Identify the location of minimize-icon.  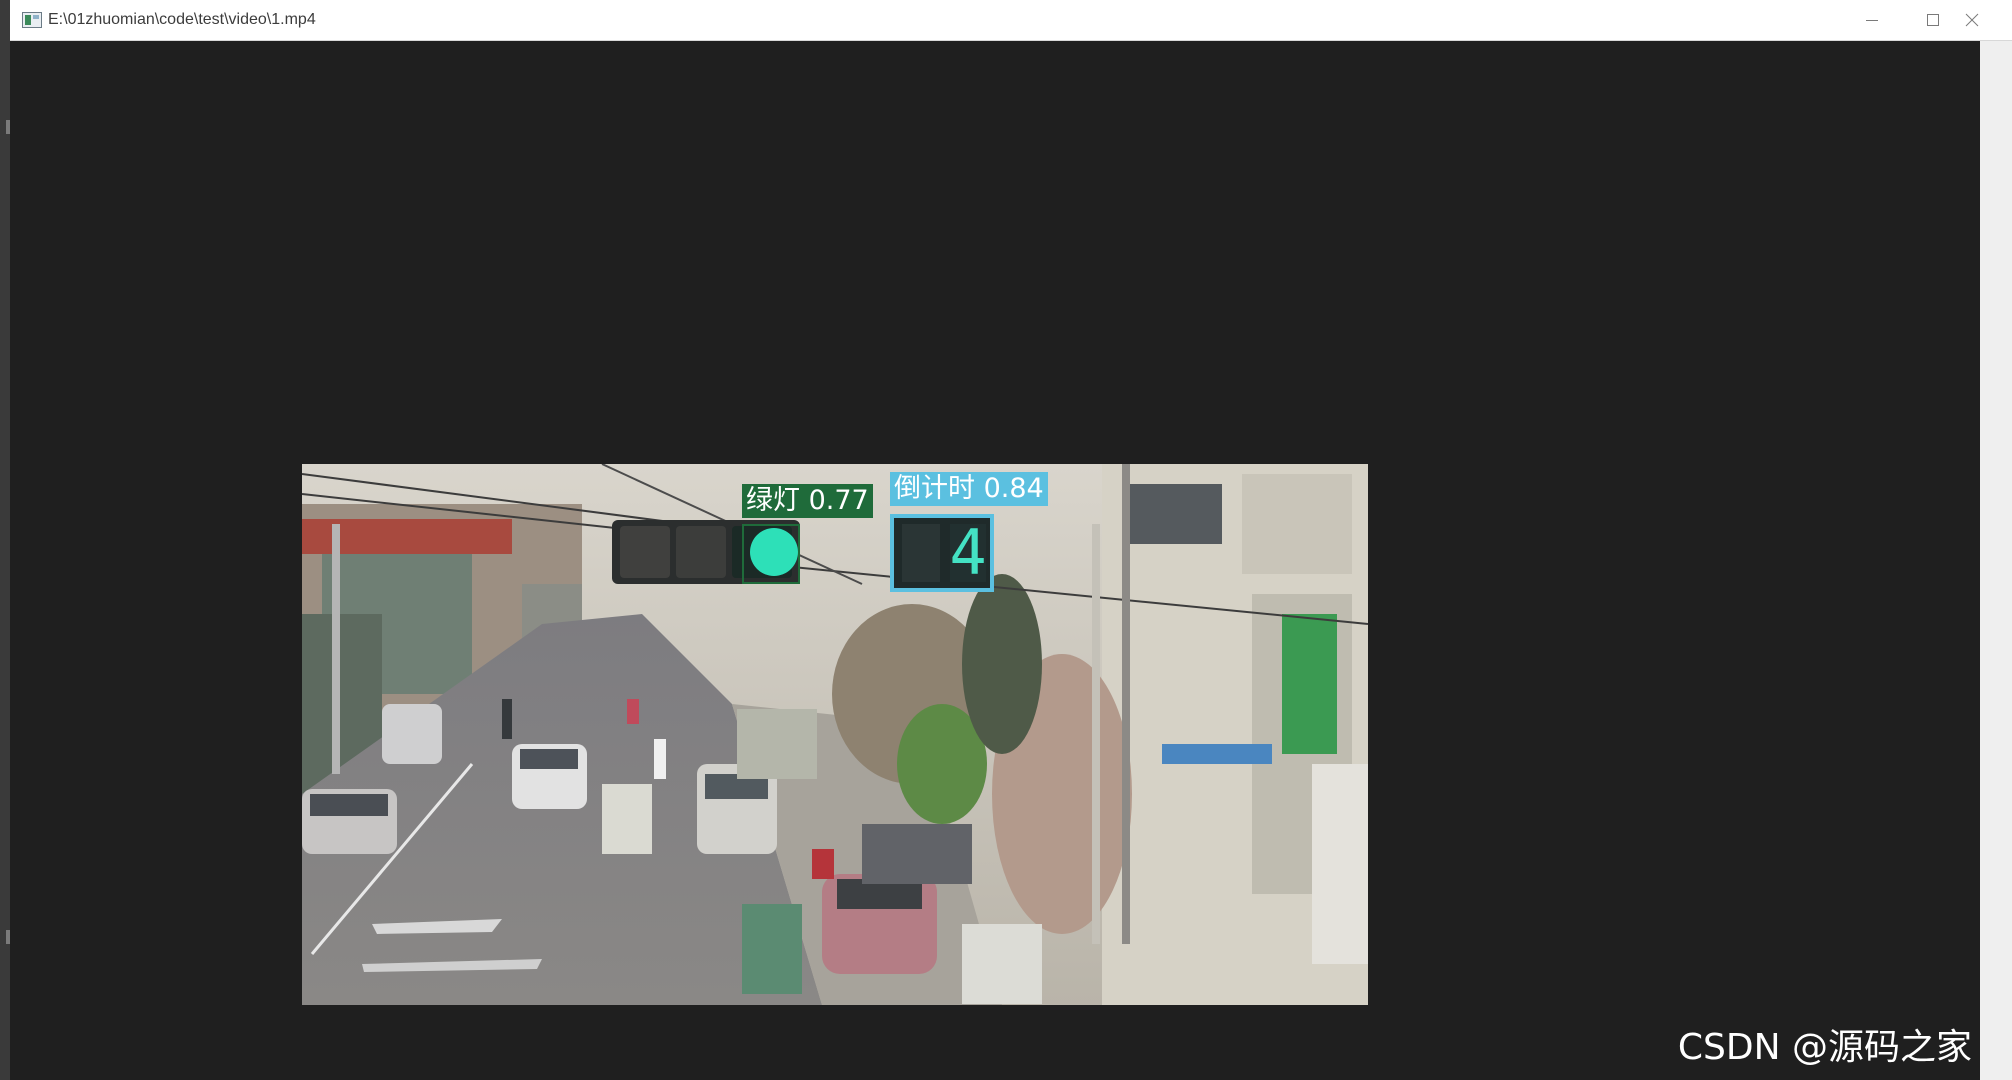
(1872, 20).